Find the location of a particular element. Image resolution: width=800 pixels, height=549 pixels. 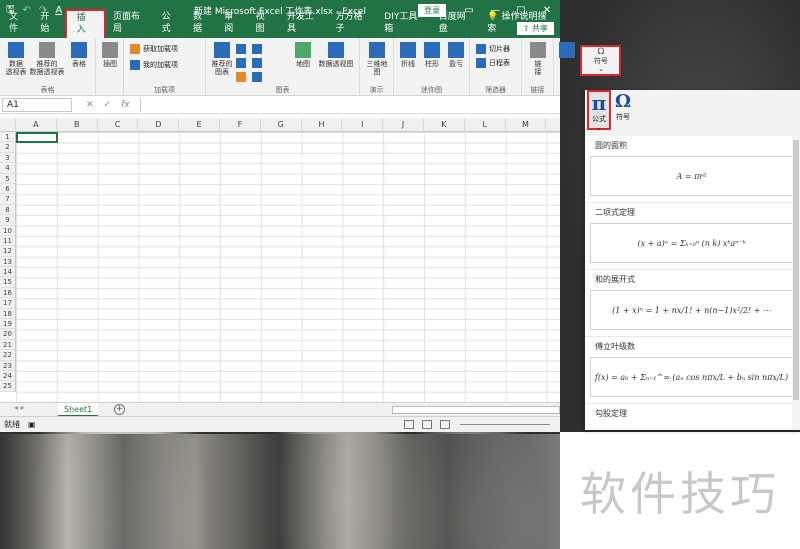

column-header: I is located at coordinates (363, 125).